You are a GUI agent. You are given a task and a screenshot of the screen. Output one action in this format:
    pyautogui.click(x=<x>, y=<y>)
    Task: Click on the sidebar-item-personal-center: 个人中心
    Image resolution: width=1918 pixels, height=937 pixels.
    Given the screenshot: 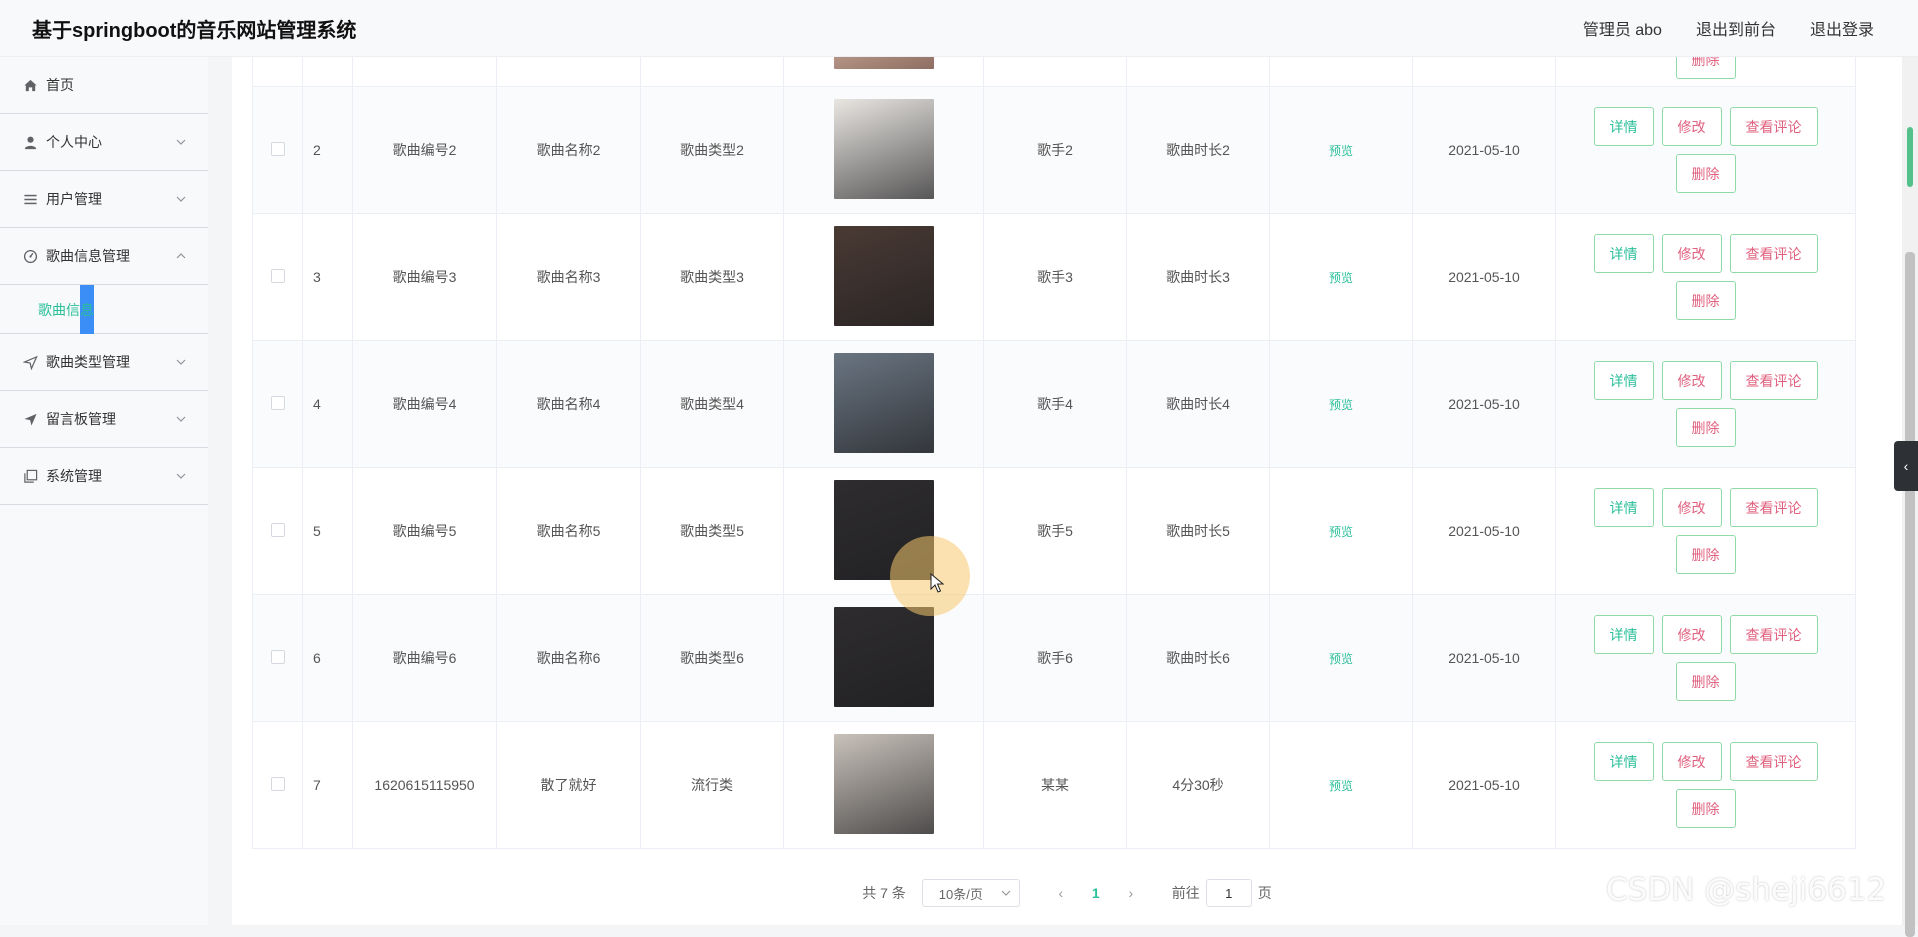 What is the action you would take?
    pyautogui.click(x=104, y=142)
    